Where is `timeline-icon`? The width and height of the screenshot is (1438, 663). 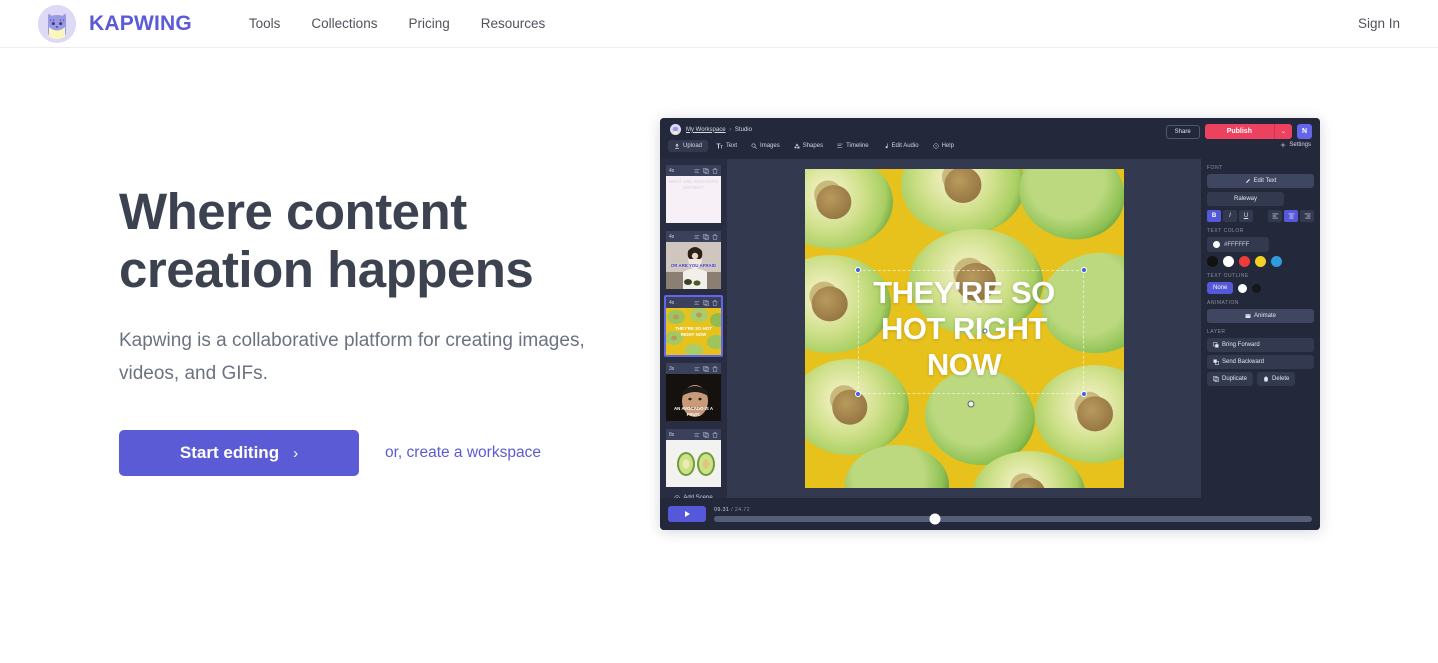 timeline-icon is located at coordinates (840, 146).